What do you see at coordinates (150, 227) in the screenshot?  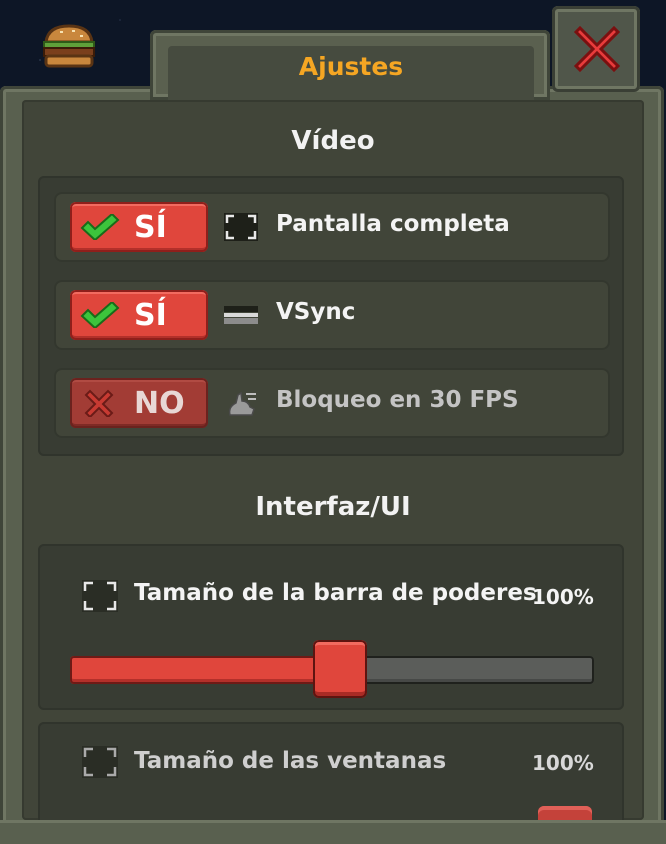 I see `fullscreen-toggle-label: SÍ` at bounding box center [150, 227].